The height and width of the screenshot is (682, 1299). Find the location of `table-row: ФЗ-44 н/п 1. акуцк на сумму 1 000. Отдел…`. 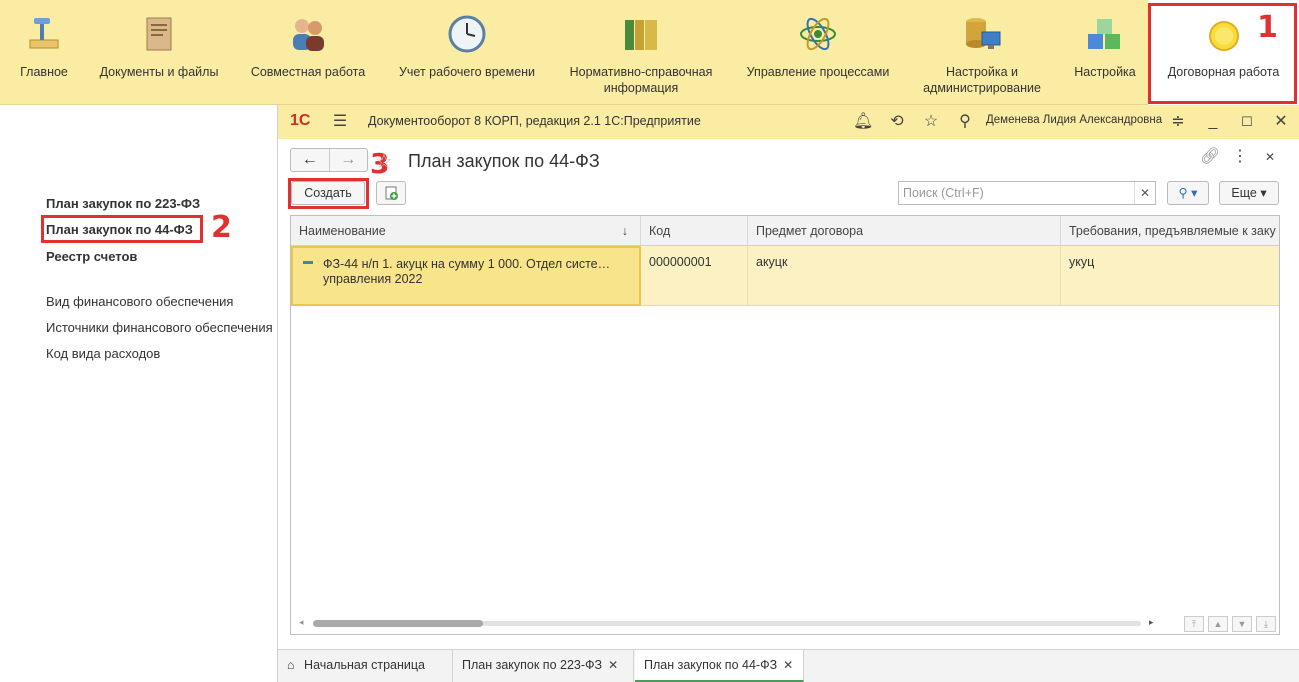

table-row: ФЗ-44 н/п 1. акуцк на сумму 1 000. Отдел… is located at coordinates (785, 276).